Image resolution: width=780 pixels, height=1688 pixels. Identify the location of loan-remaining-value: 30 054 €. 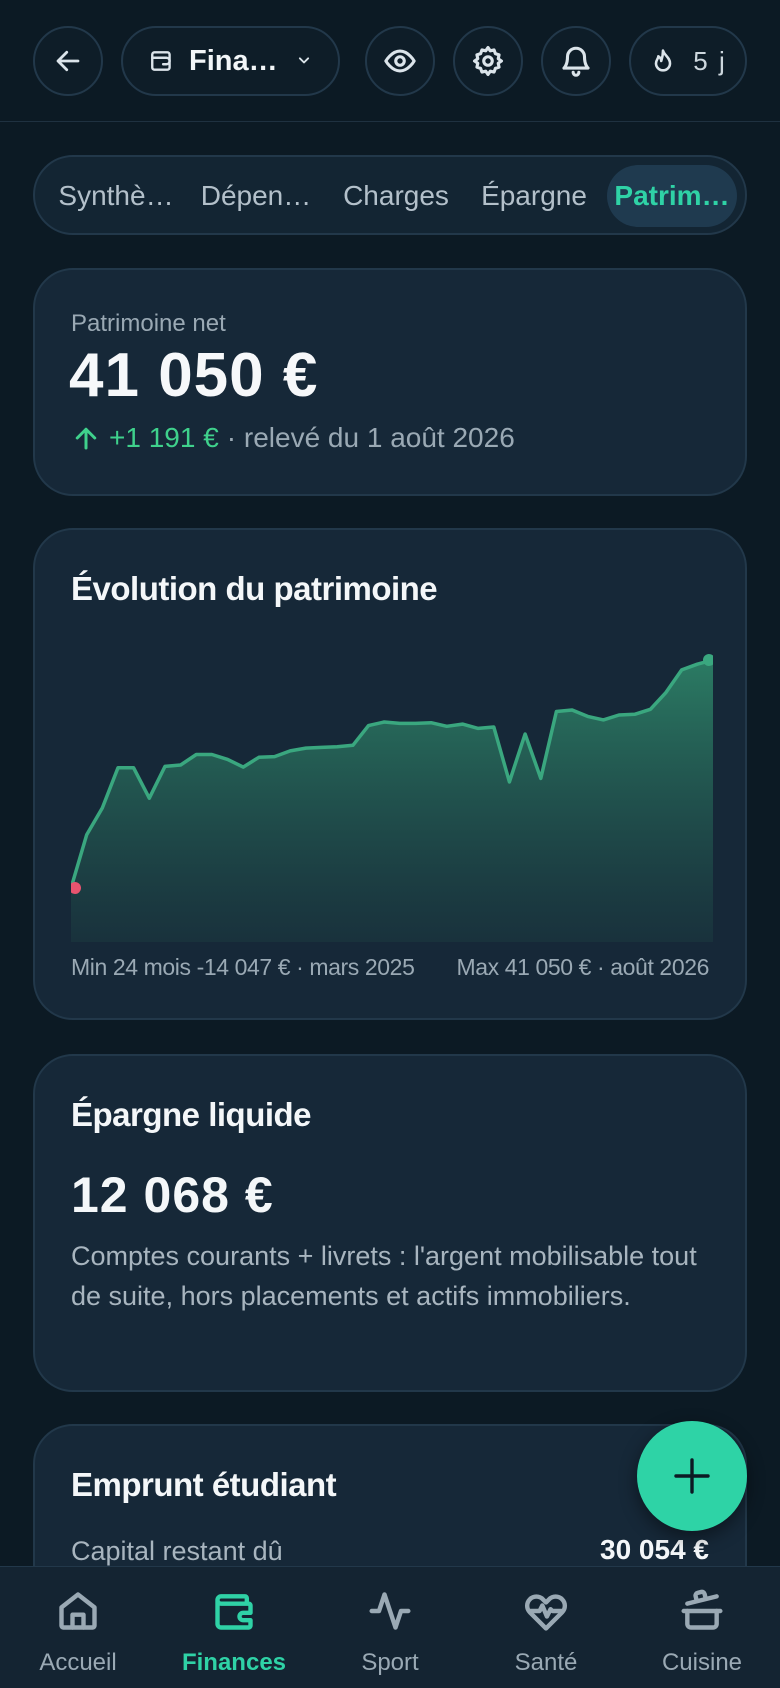
(654, 1549).